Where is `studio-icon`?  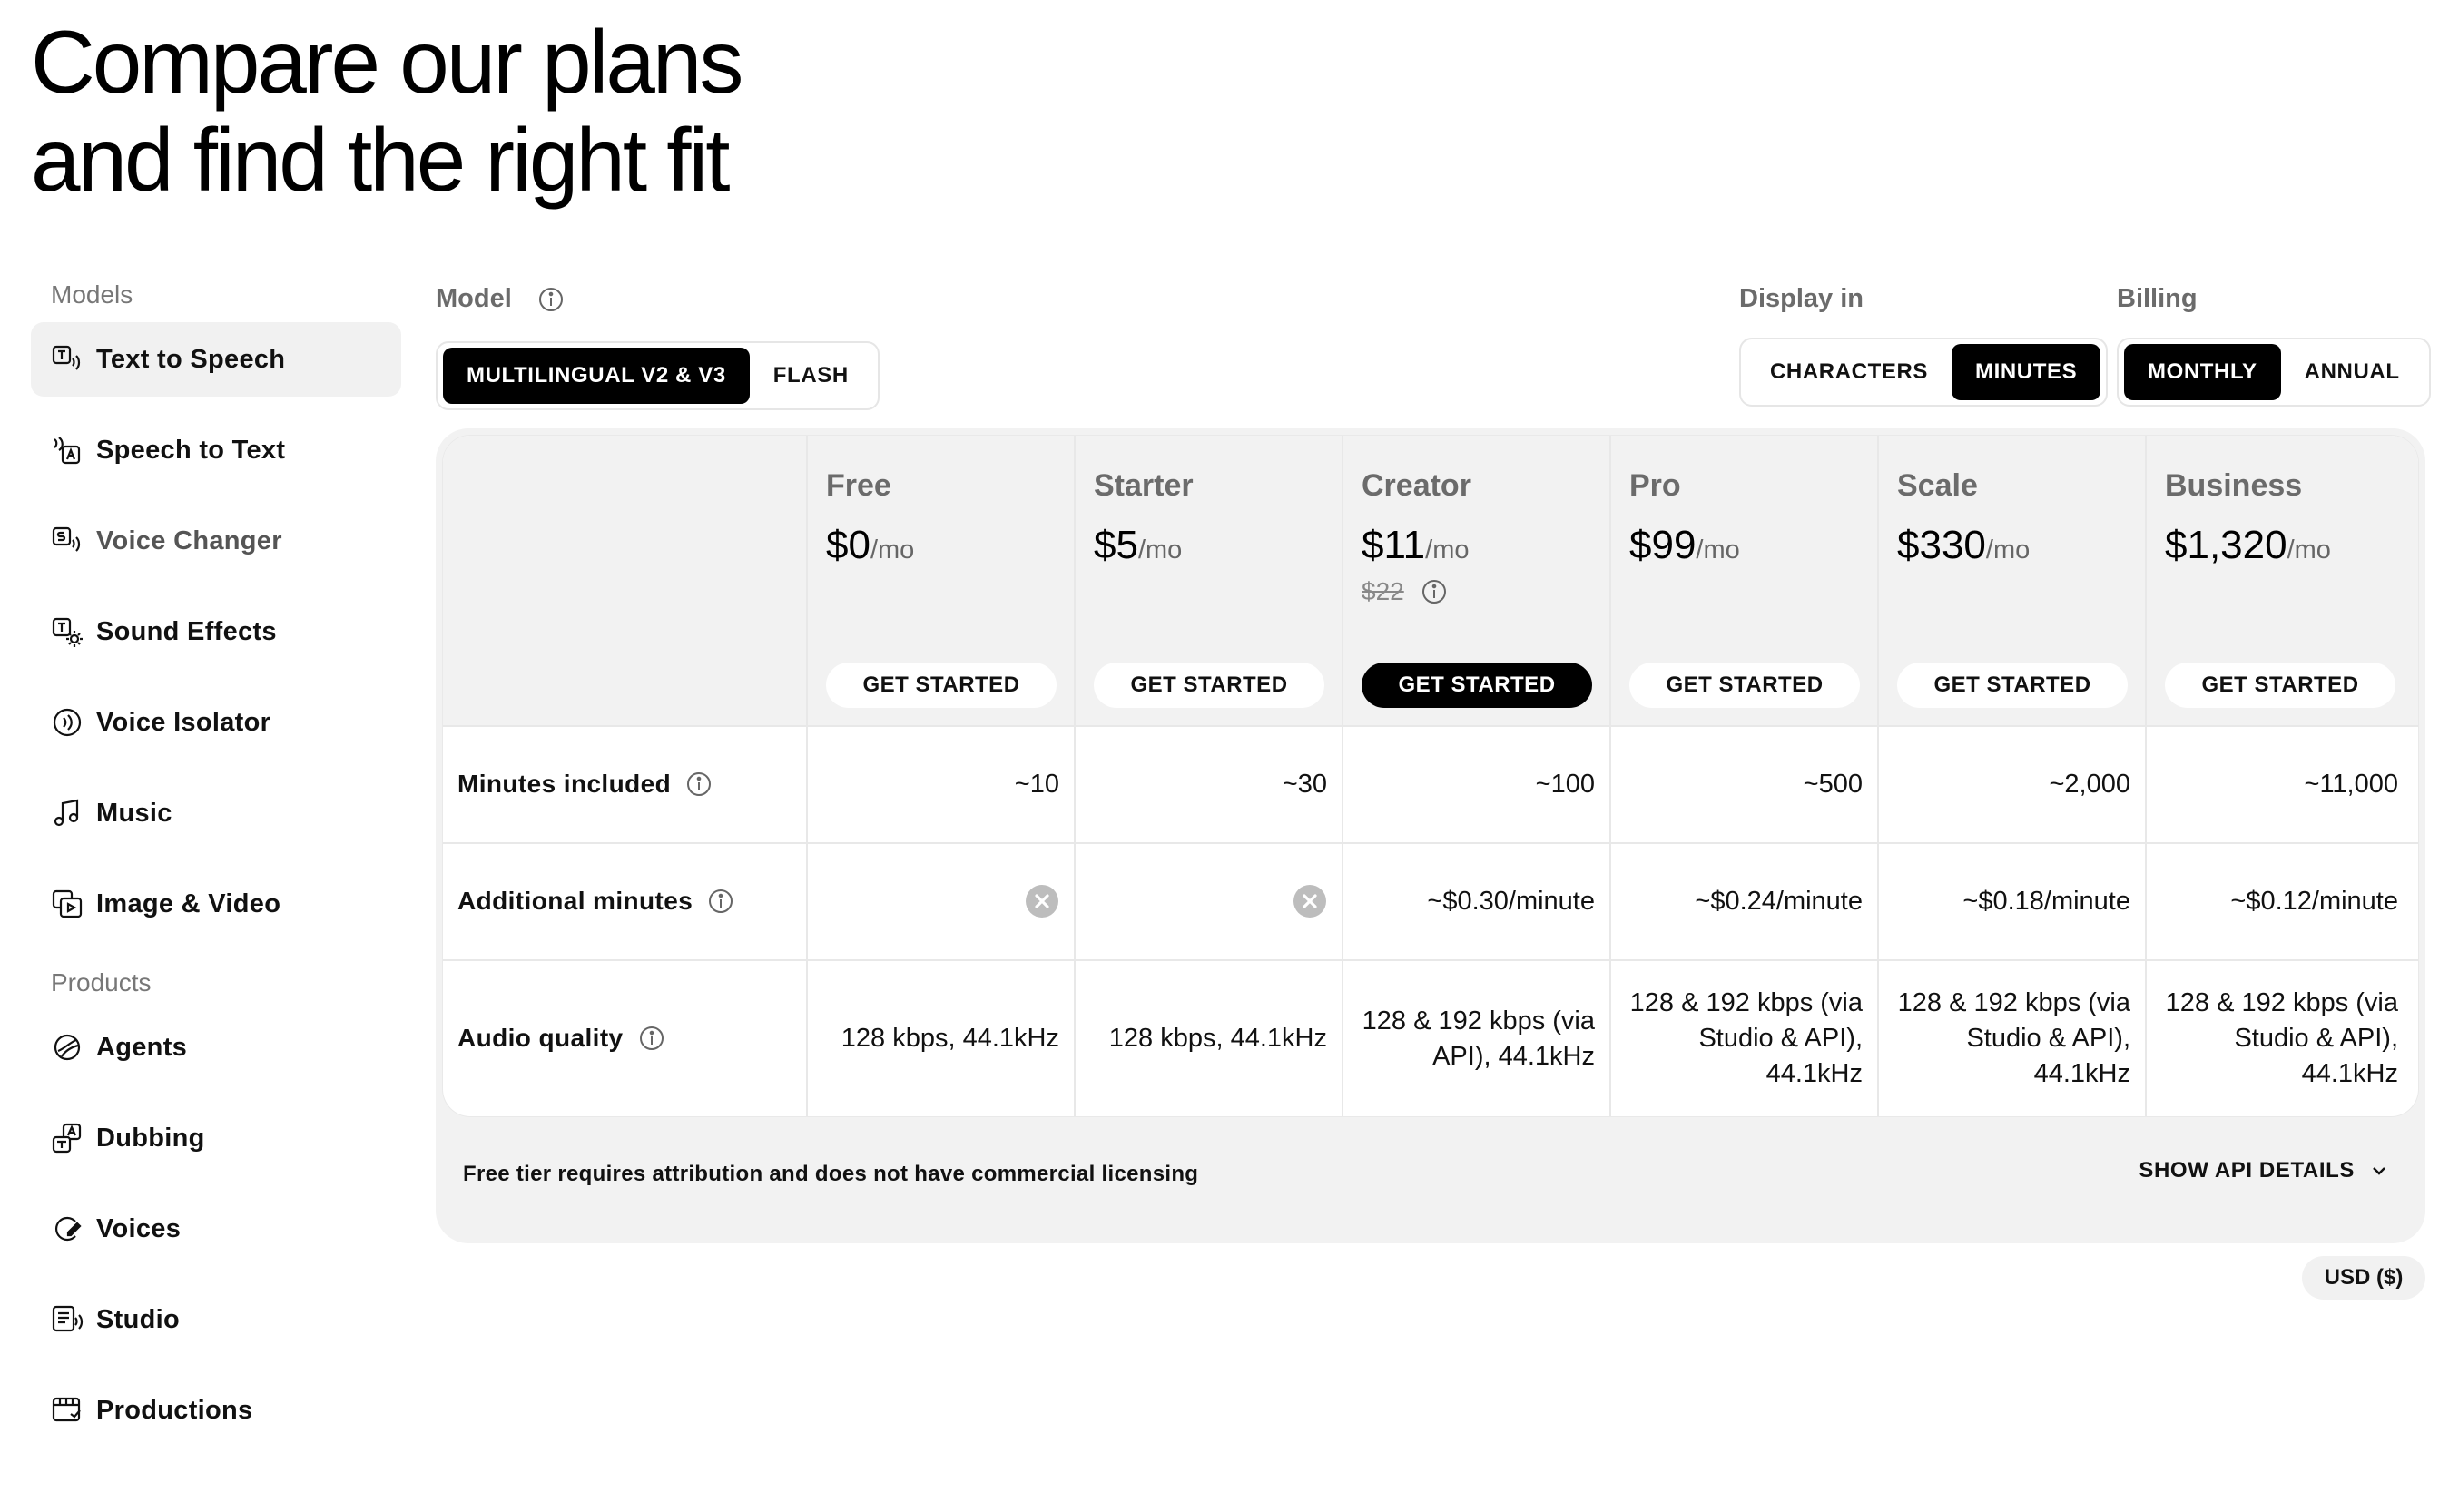
studio-icon is located at coordinates (67, 1319).